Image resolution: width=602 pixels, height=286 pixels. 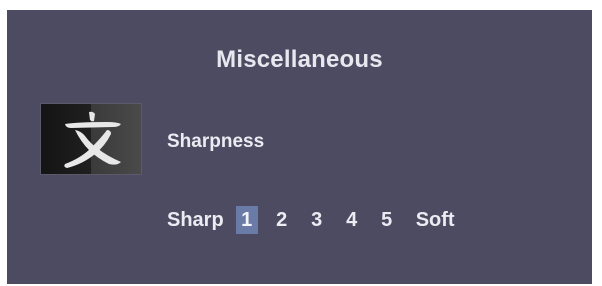 What do you see at coordinates (299, 59) in the screenshot?
I see `menu-title: Miscellaneous` at bounding box center [299, 59].